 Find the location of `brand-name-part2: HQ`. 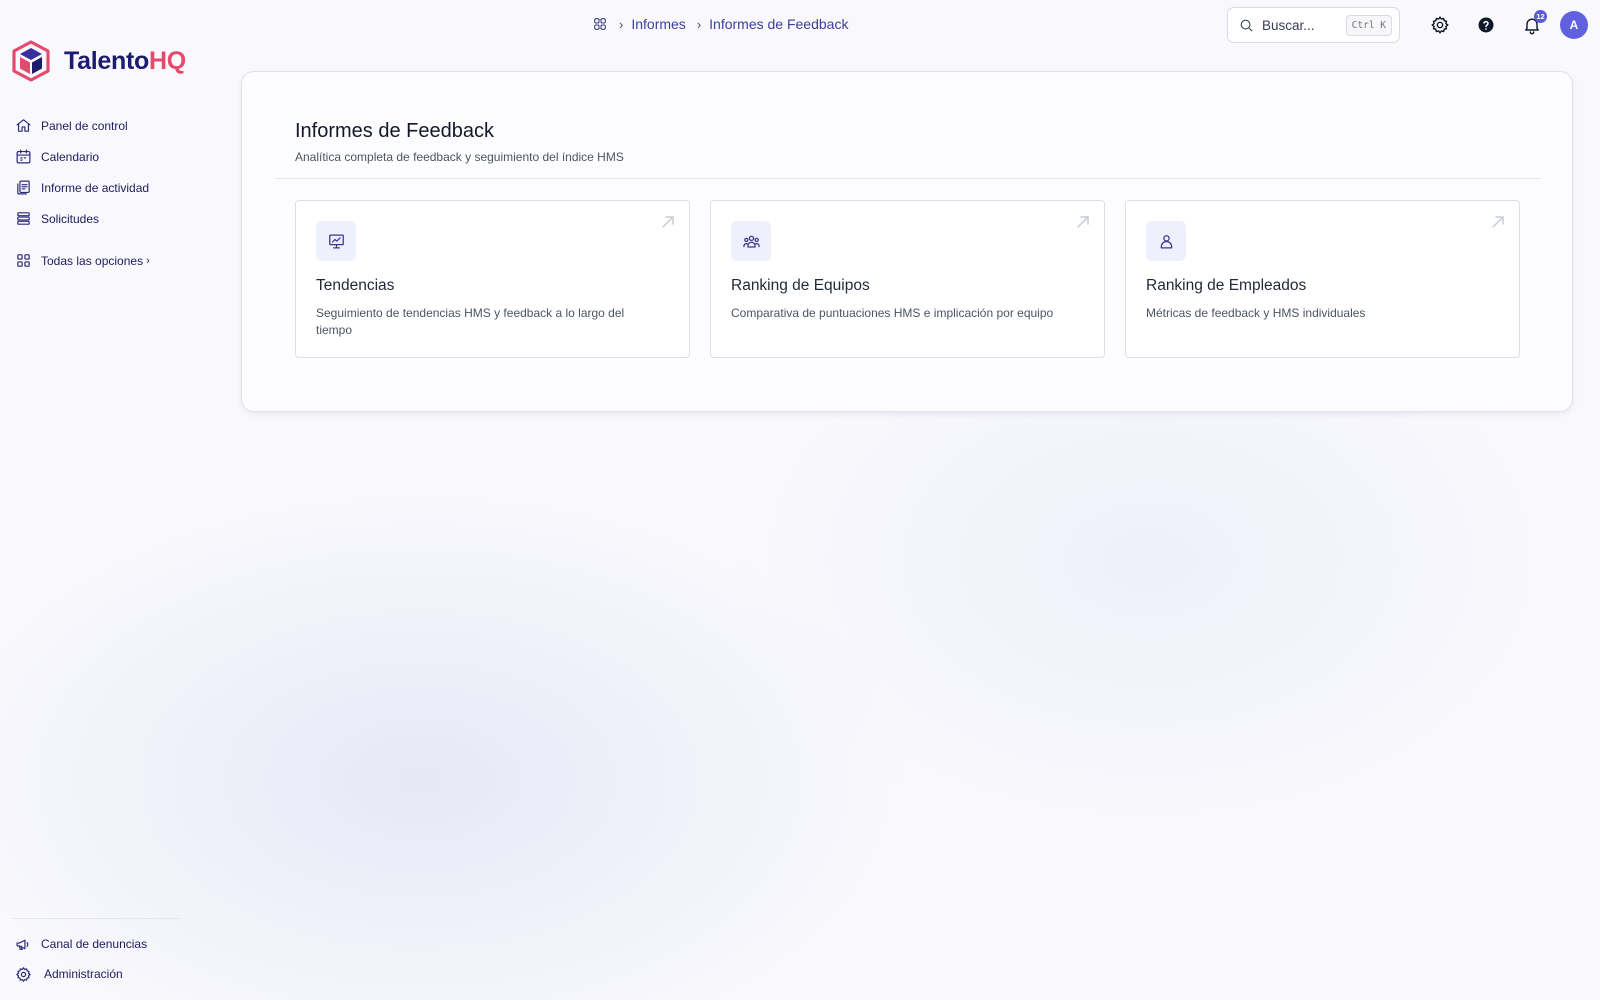

brand-name-part2: HQ is located at coordinates (167, 60).